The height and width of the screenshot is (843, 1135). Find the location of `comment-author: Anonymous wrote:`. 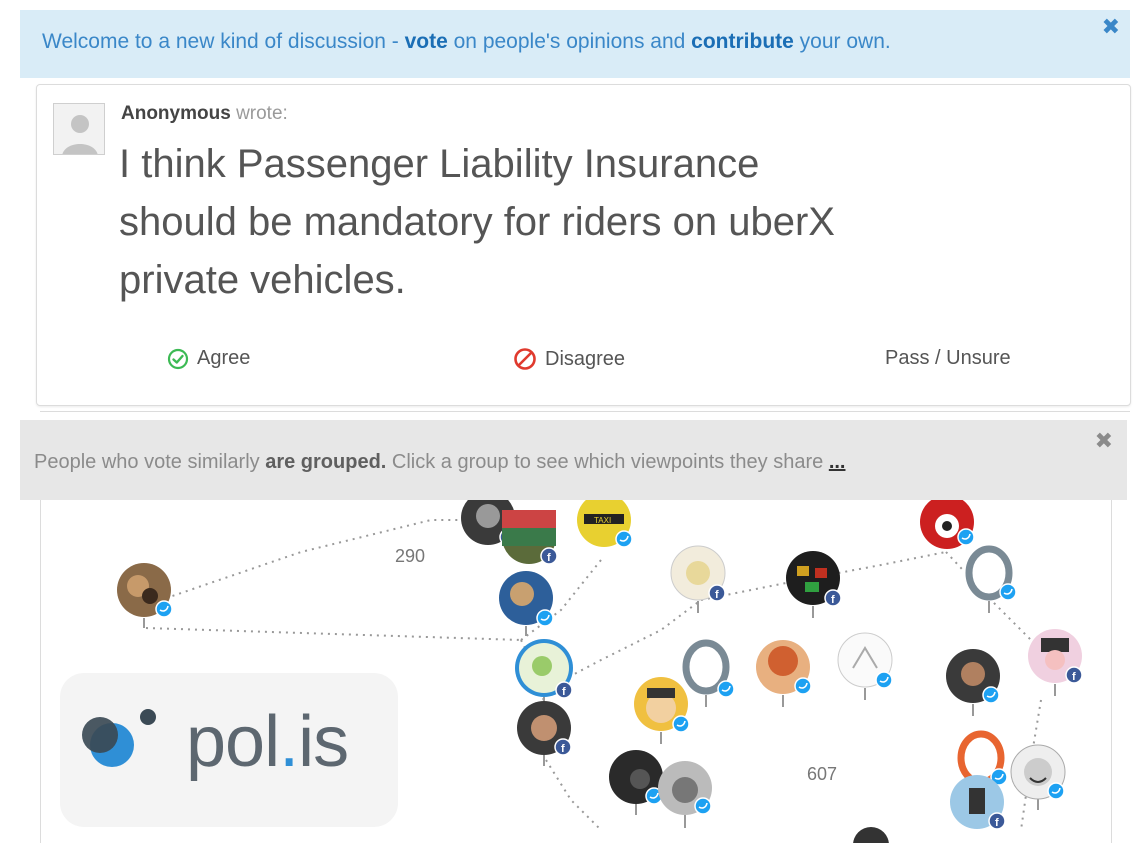

comment-author: Anonymous wrote: is located at coordinates (204, 114).